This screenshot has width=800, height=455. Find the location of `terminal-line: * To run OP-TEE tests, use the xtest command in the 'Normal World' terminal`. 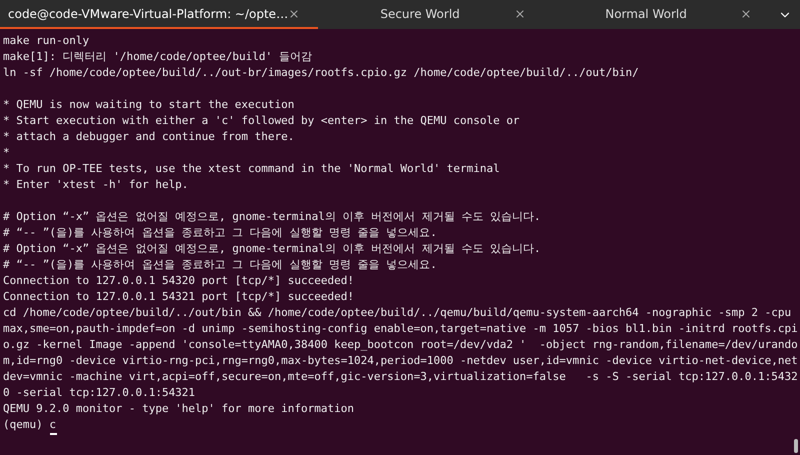

terminal-line: * To run OP-TEE tests, use the xtest command in the 'Normal World' terminal is located at coordinates (252, 169).